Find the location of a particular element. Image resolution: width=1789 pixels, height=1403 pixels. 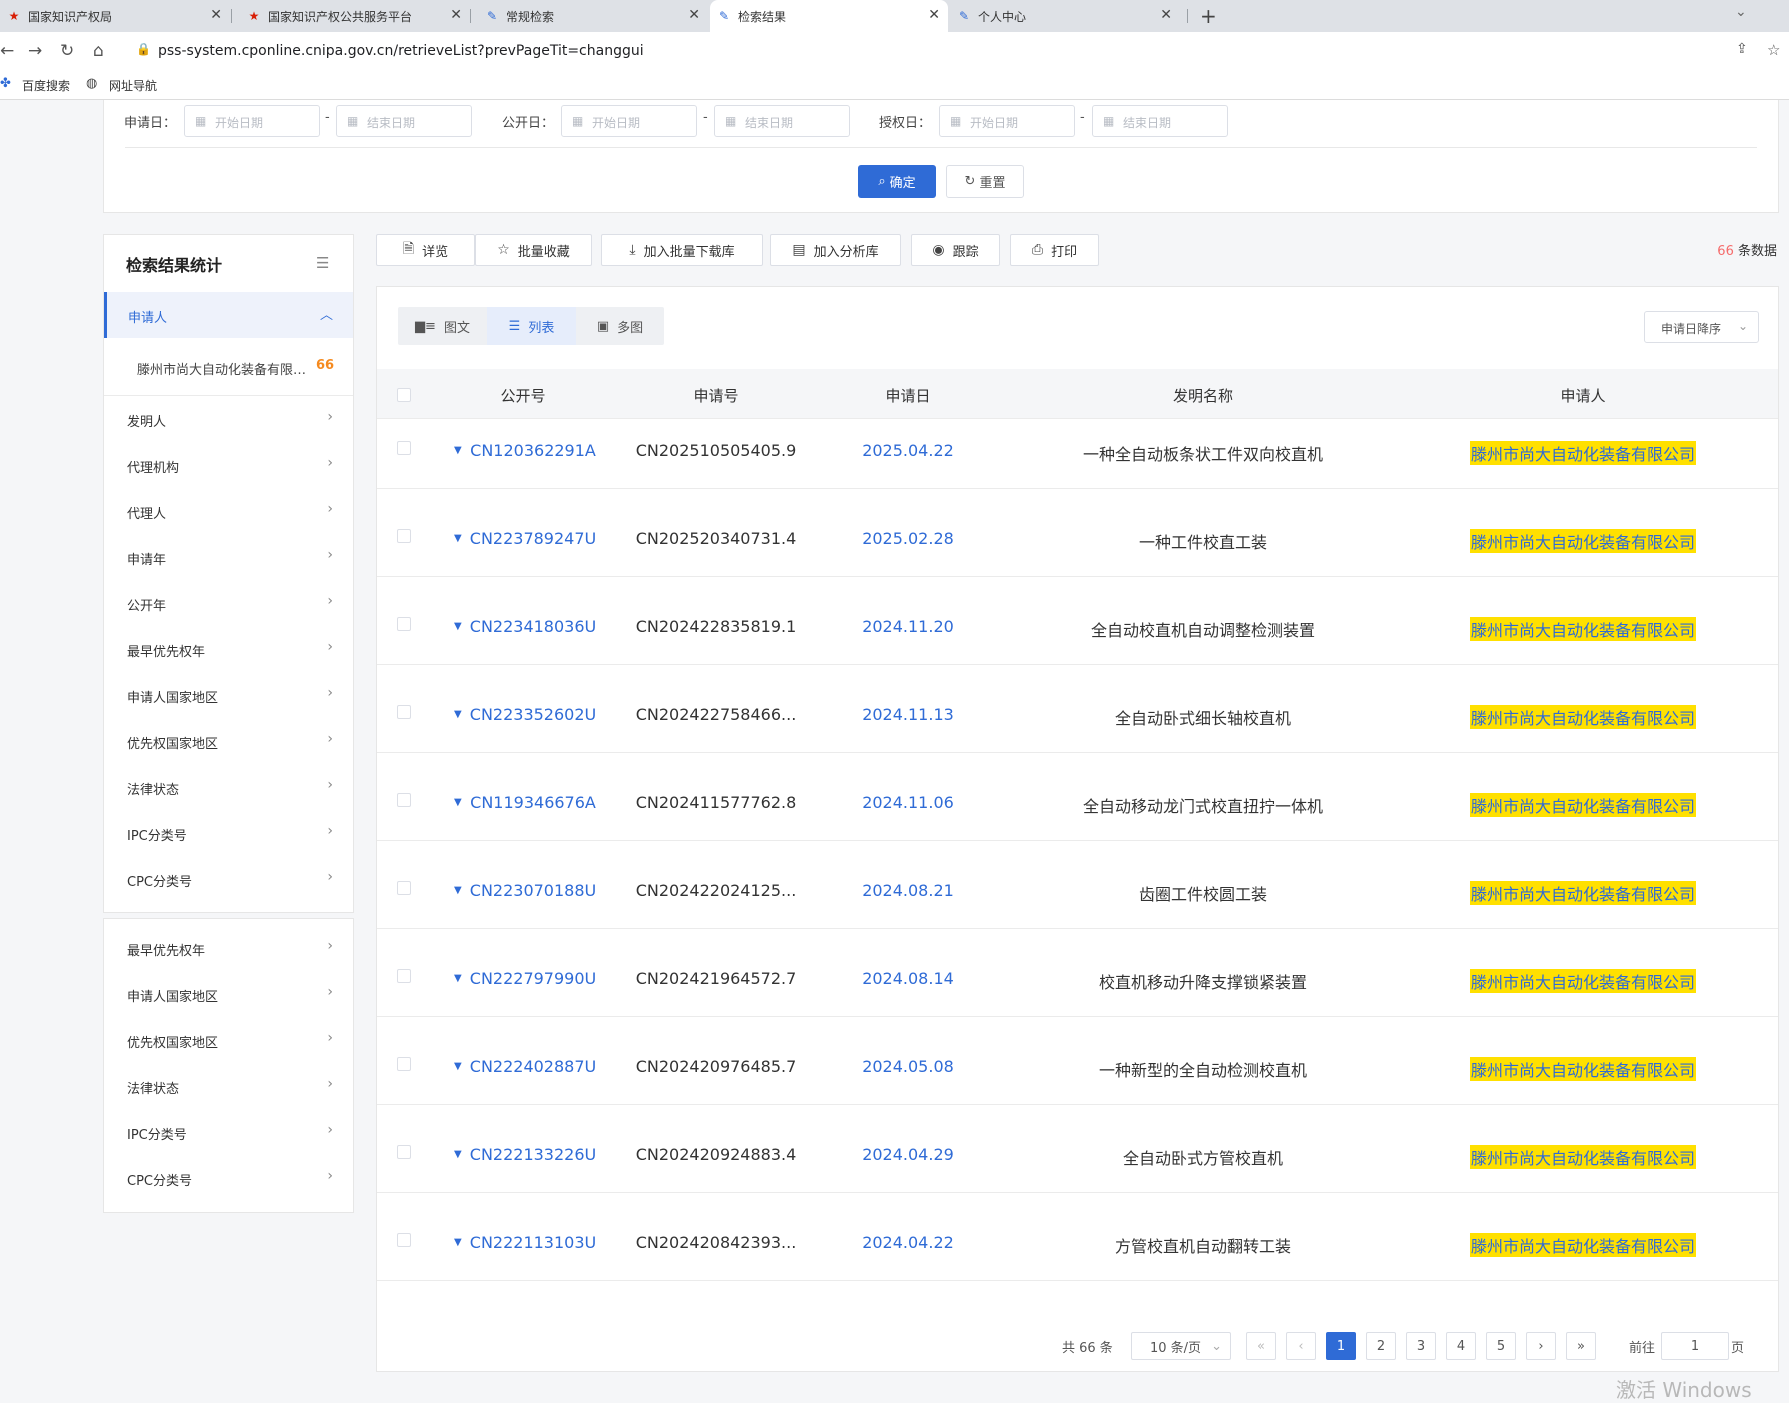

share-icon: ⇪ is located at coordinates (1742, 49).